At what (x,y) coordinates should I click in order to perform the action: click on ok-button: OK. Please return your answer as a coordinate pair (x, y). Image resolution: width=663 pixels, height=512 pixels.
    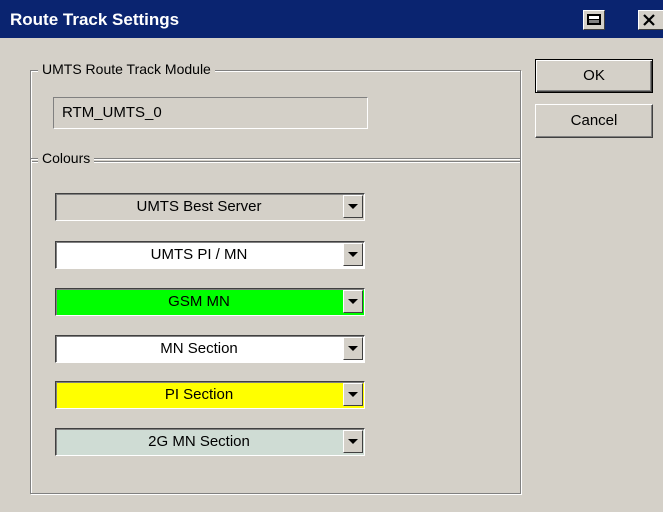
    Looking at the image, I should click on (594, 76).